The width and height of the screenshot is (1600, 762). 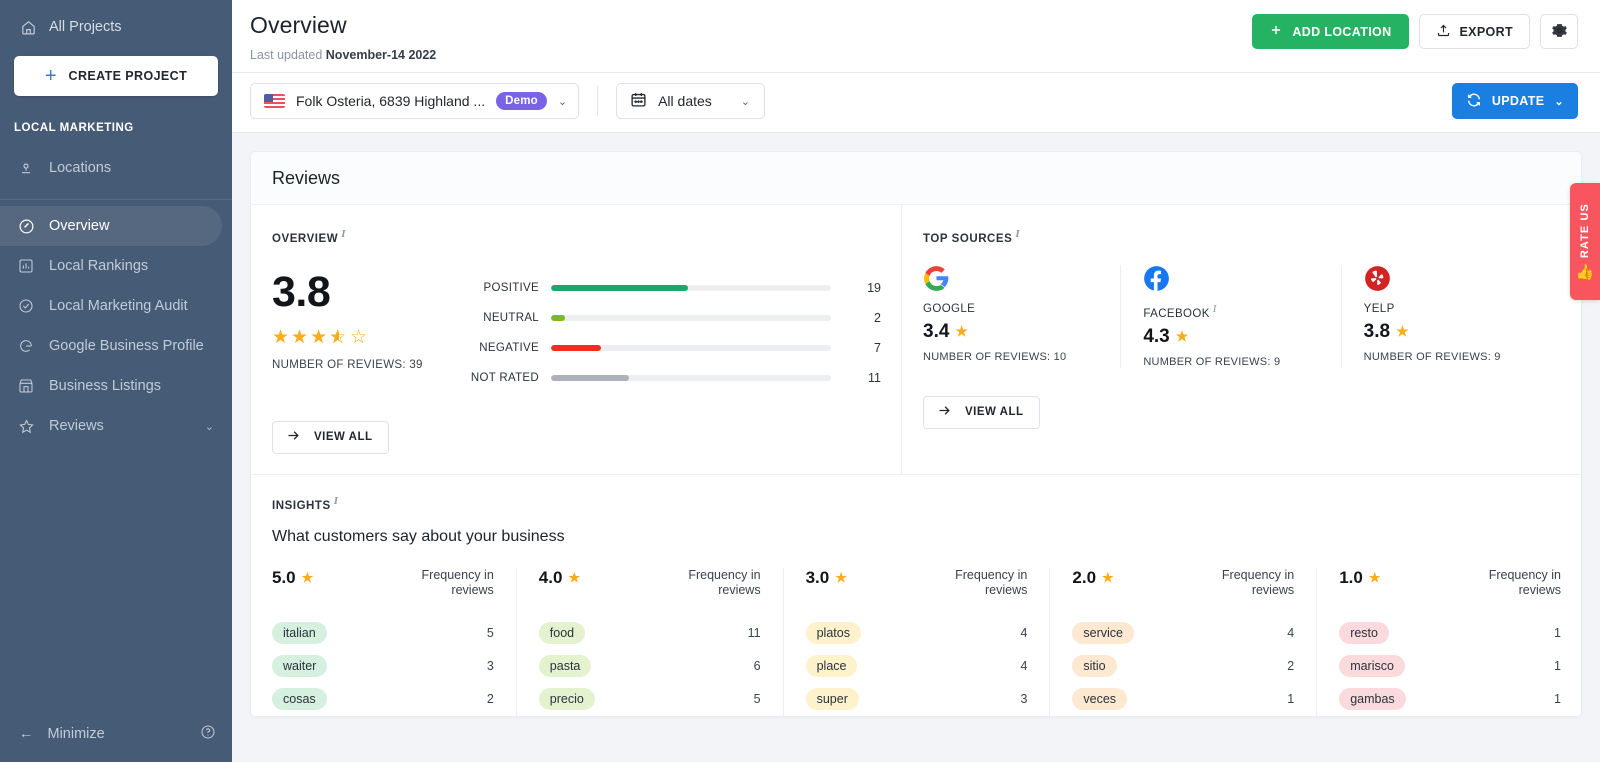 What do you see at coordinates (1084, 577) in the screenshot?
I see `insights-rating-value: 2.0` at bounding box center [1084, 577].